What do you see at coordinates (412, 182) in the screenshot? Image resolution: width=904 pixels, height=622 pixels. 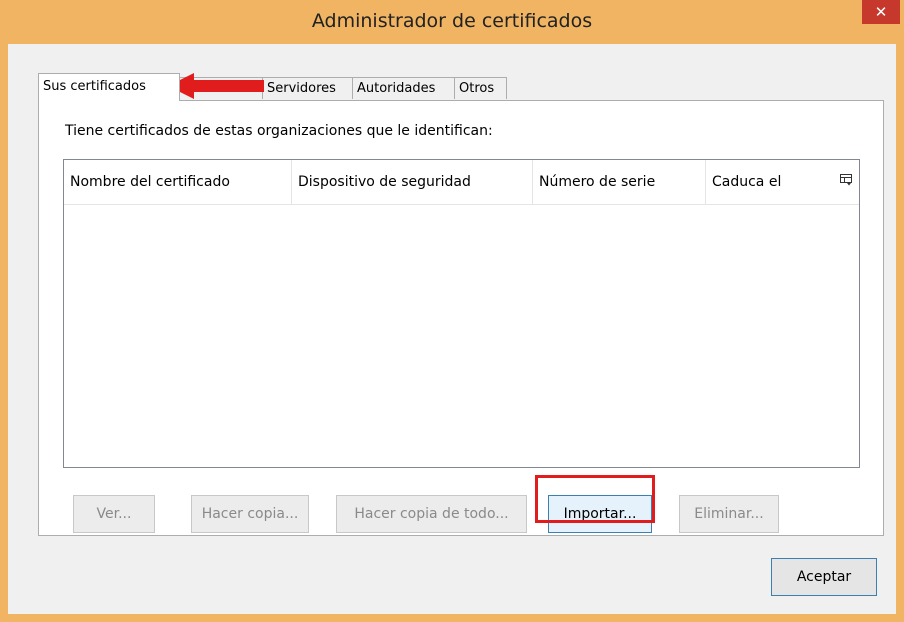 I see `column-header-device: Dispositivo de seguridad` at bounding box center [412, 182].